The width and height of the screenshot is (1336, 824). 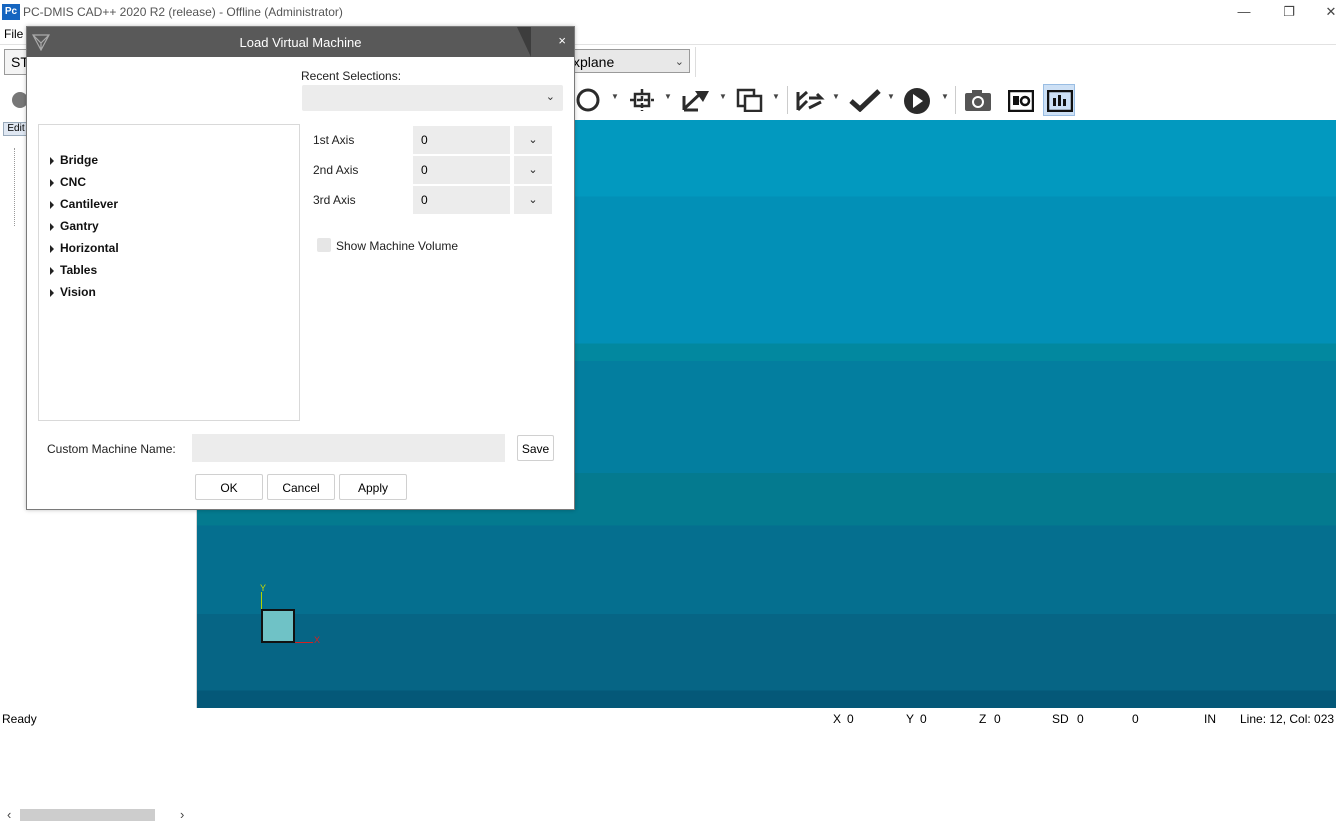 I want to click on app-logo: Pc, so click(x=11, y=12).